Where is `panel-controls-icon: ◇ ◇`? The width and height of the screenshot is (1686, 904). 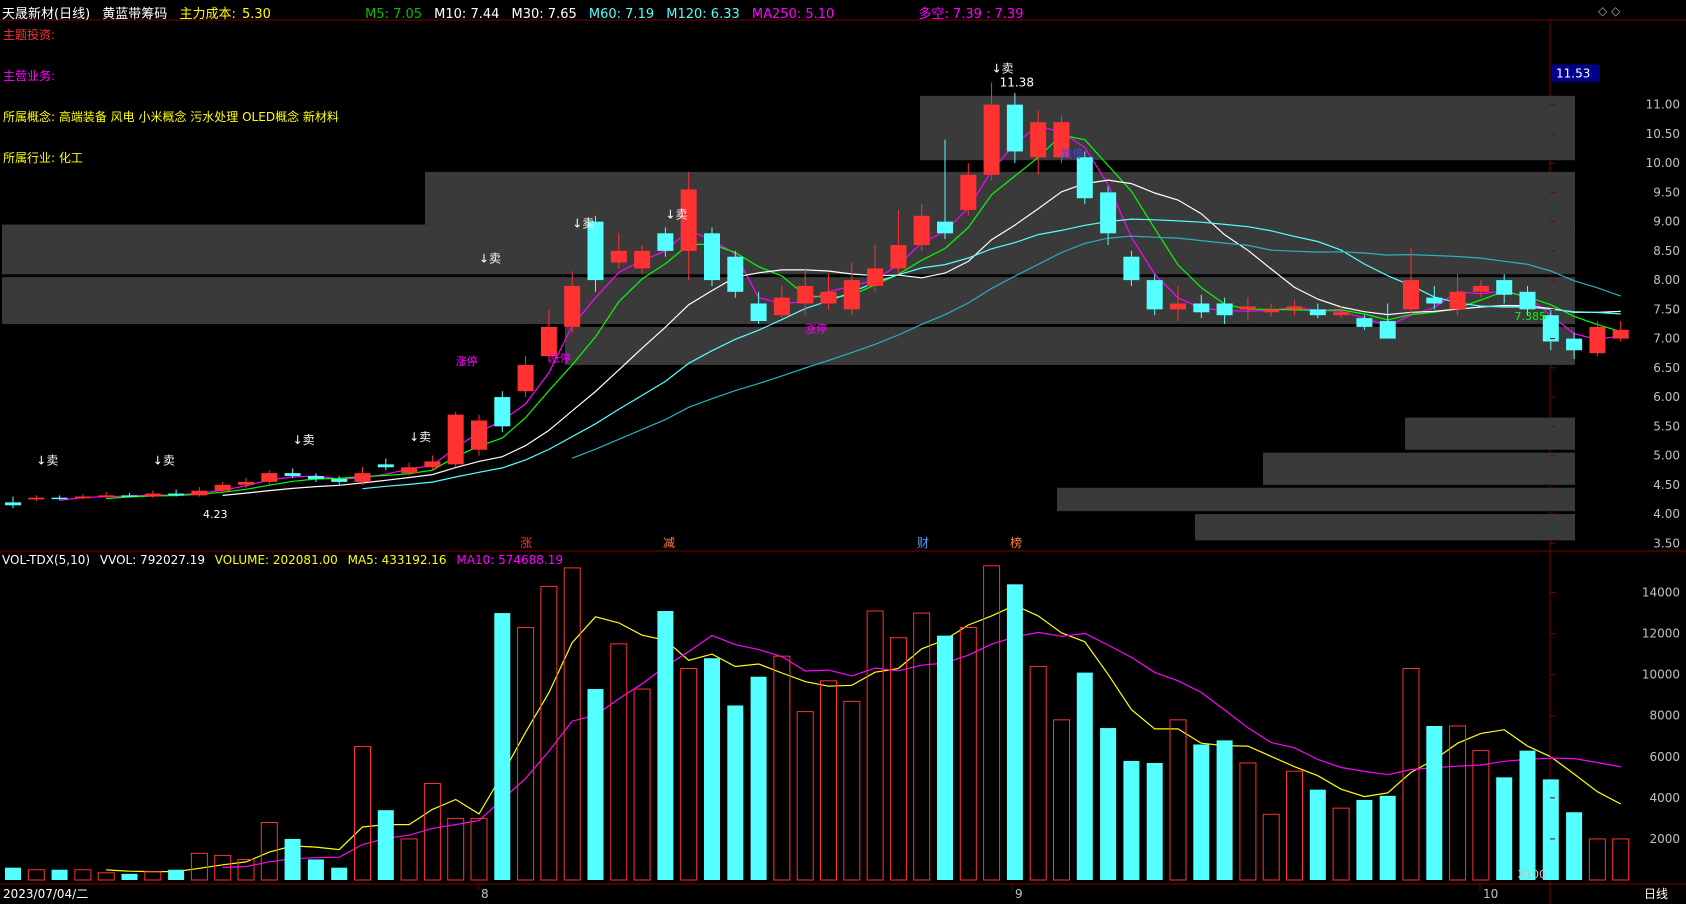
panel-controls-icon: ◇ ◇ is located at coordinates (1609, 11).